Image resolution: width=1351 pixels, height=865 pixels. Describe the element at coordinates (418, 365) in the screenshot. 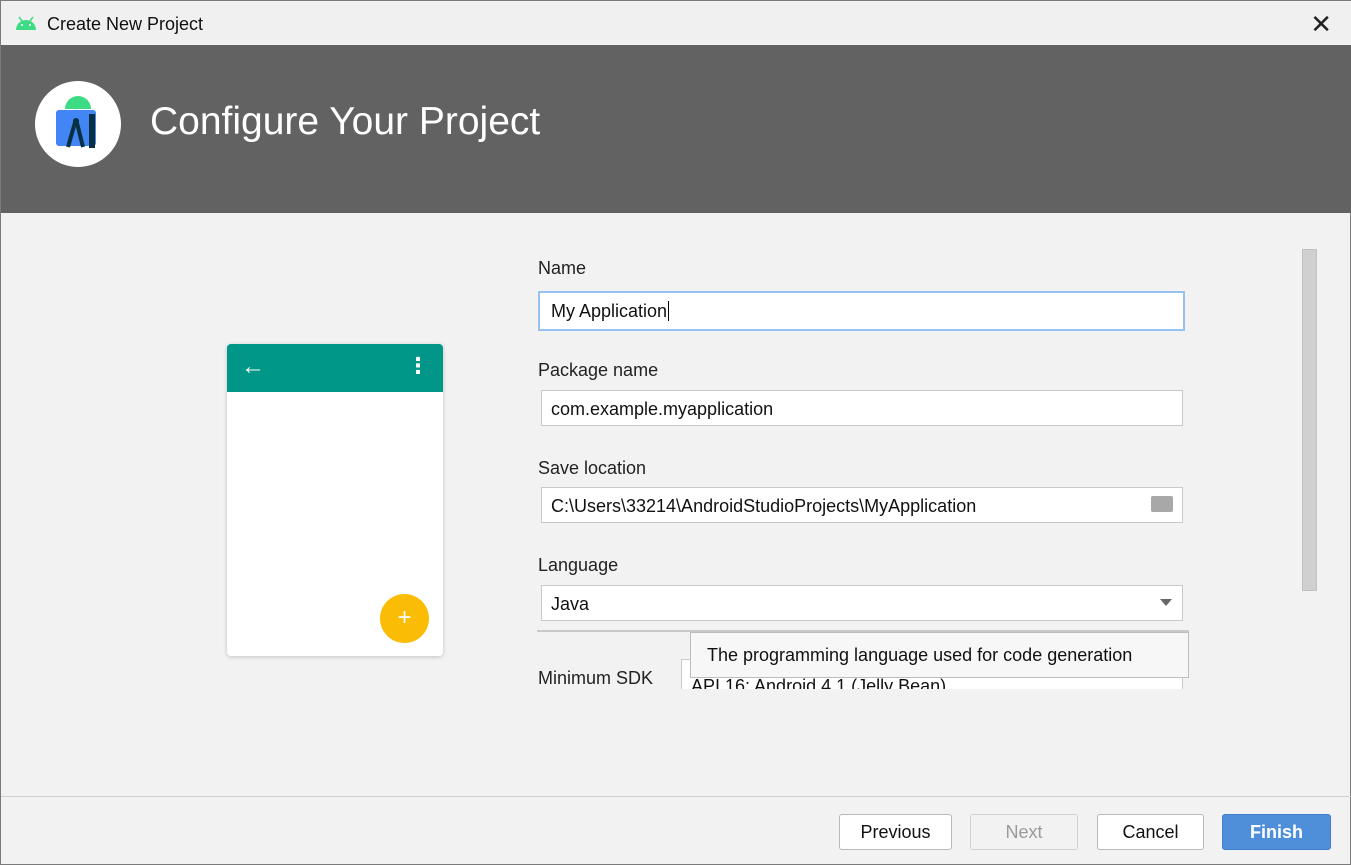

I see `more-vert-icon: ⋮` at that location.